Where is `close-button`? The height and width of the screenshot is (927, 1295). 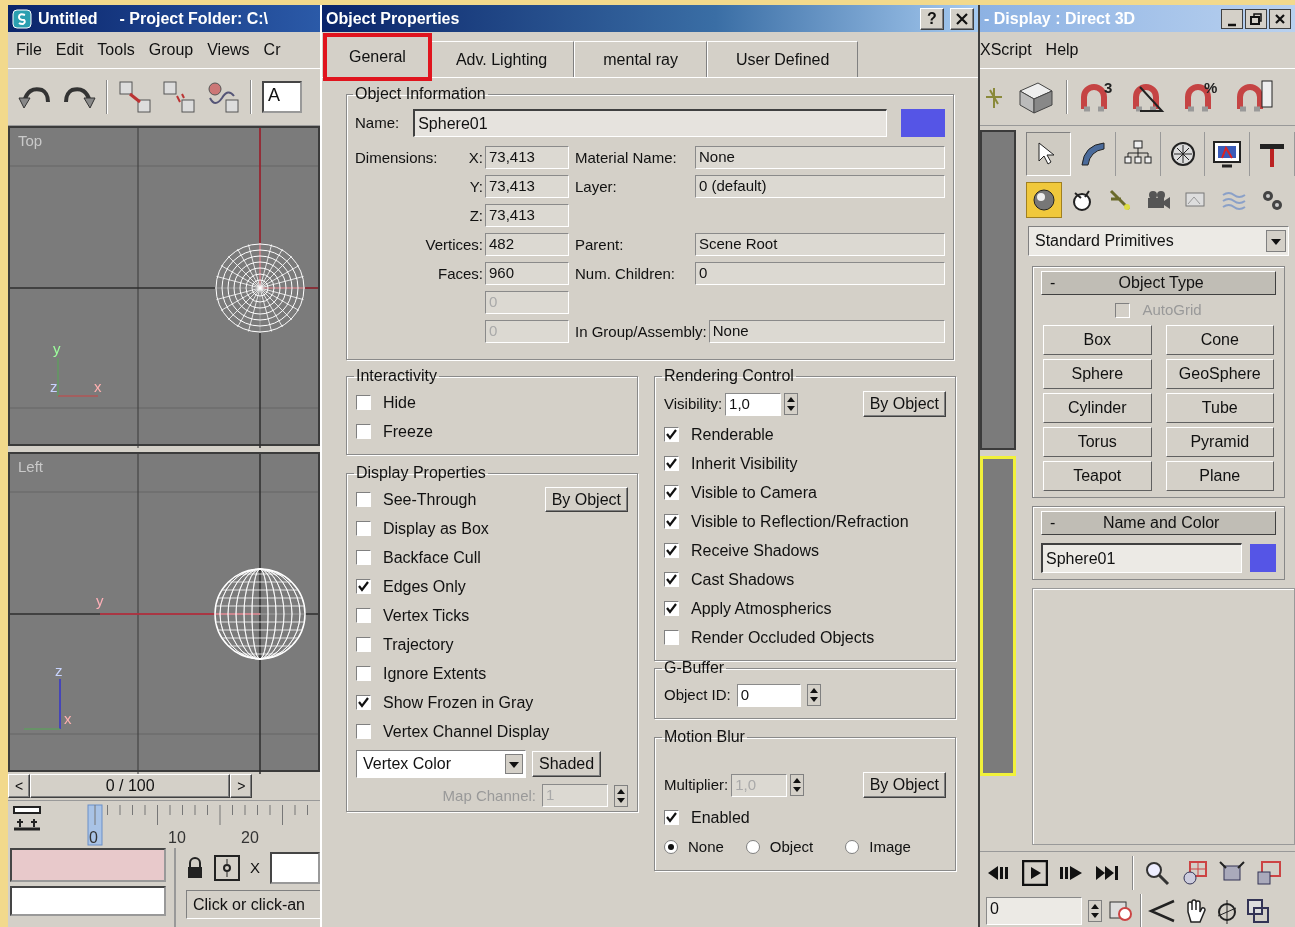 close-button is located at coordinates (1280, 18).